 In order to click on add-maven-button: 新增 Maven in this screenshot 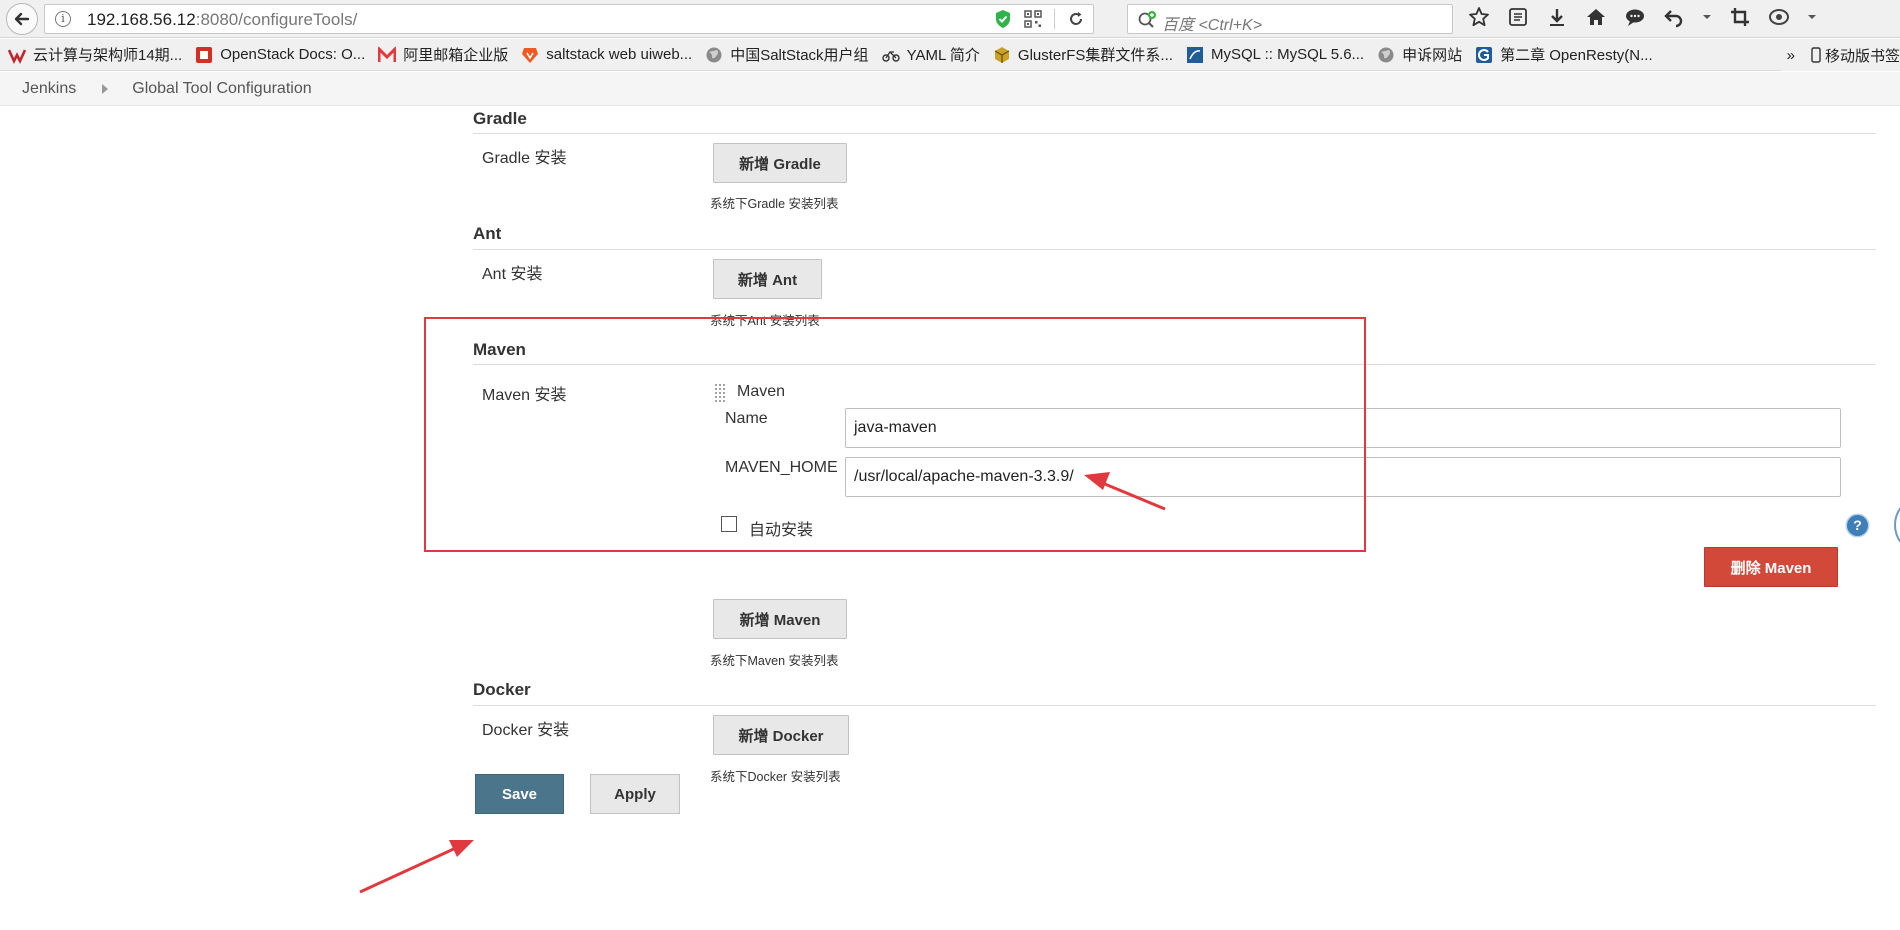, I will do `click(780, 619)`.